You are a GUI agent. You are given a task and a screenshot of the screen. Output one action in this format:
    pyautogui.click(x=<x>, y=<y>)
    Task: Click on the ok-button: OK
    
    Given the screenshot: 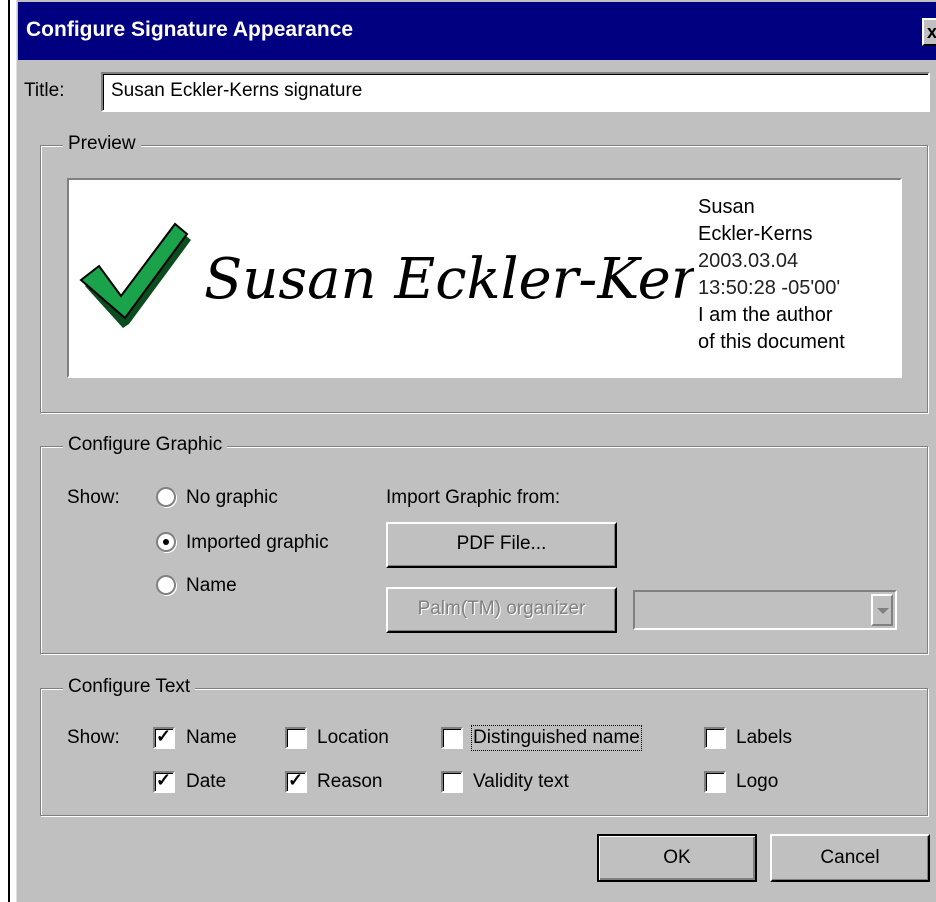 What is the action you would take?
    pyautogui.click(x=677, y=858)
    